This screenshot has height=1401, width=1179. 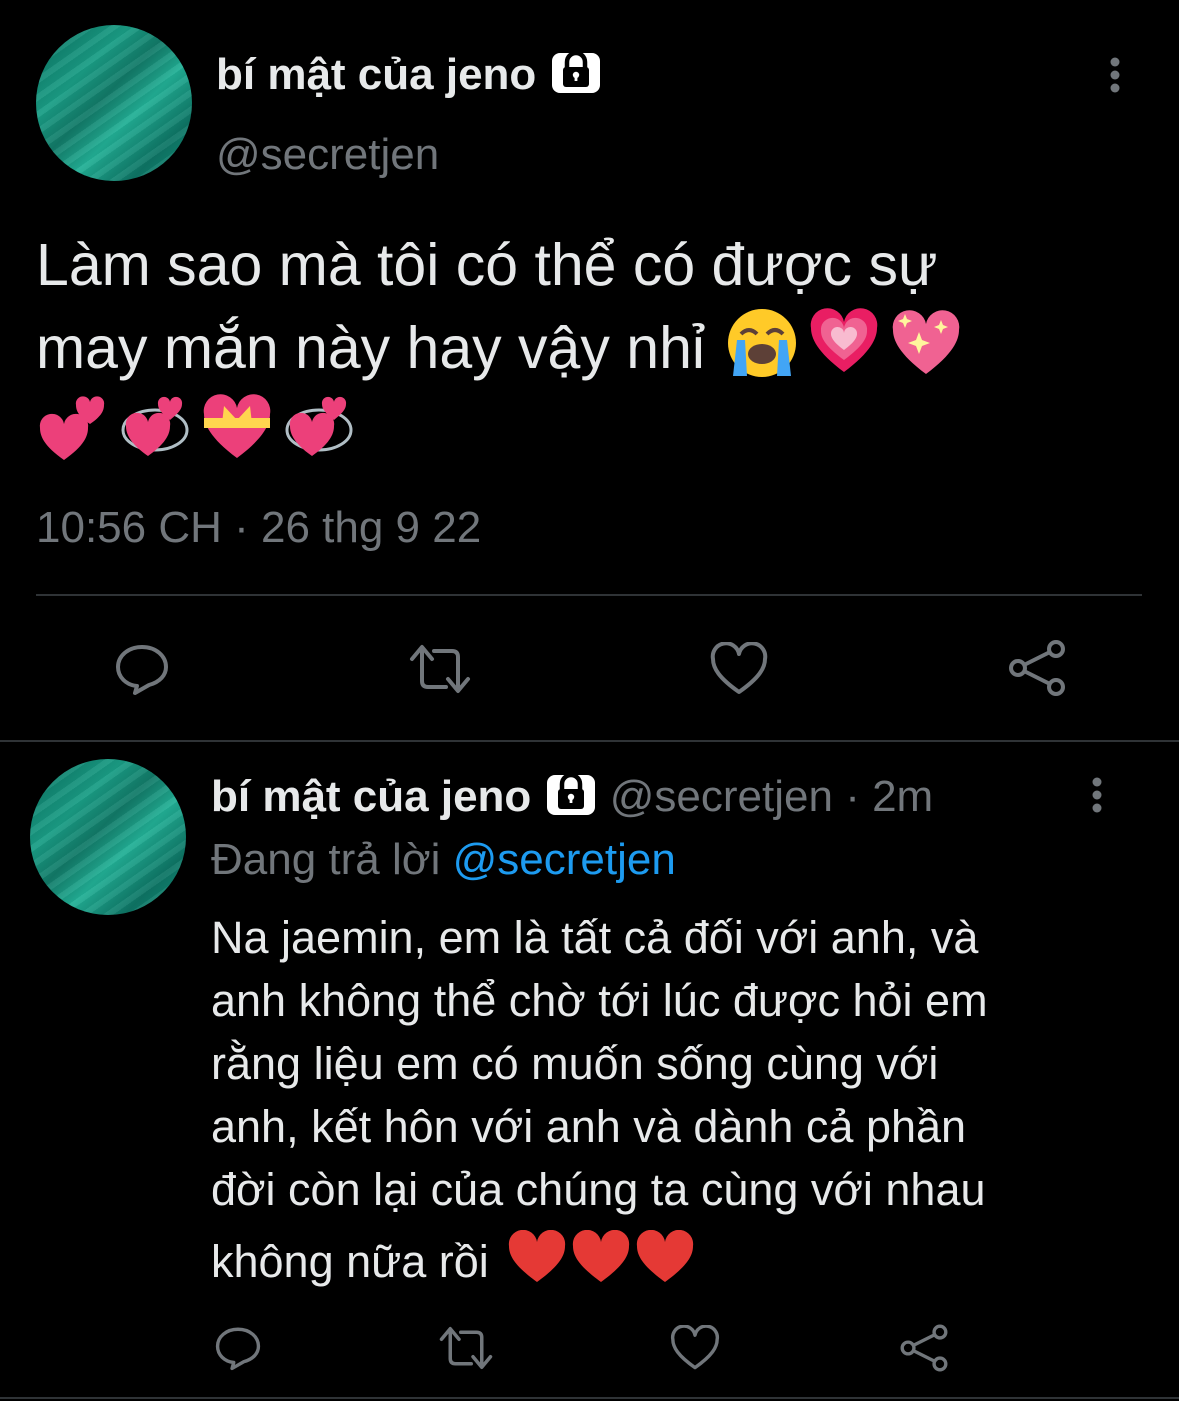 I want to click on reply-text-line: anh, kết hôn với anh và dành cả phần, so click(x=589, y=1126).